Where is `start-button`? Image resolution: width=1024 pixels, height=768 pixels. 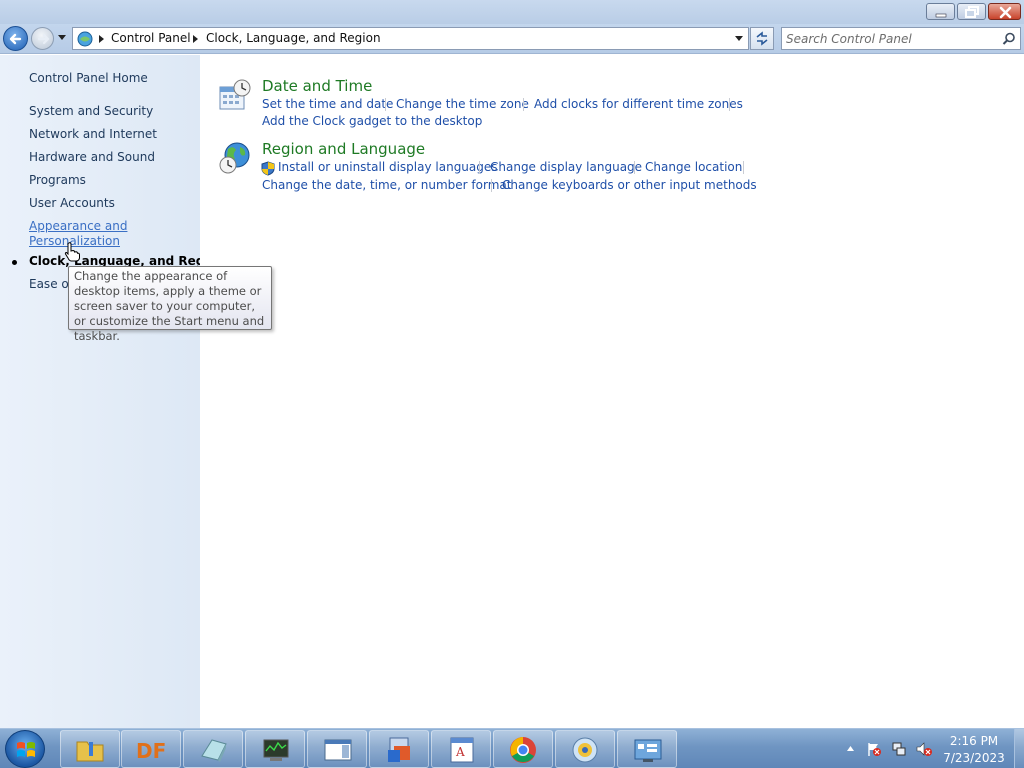 start-button is located at coordinates (25, 749).